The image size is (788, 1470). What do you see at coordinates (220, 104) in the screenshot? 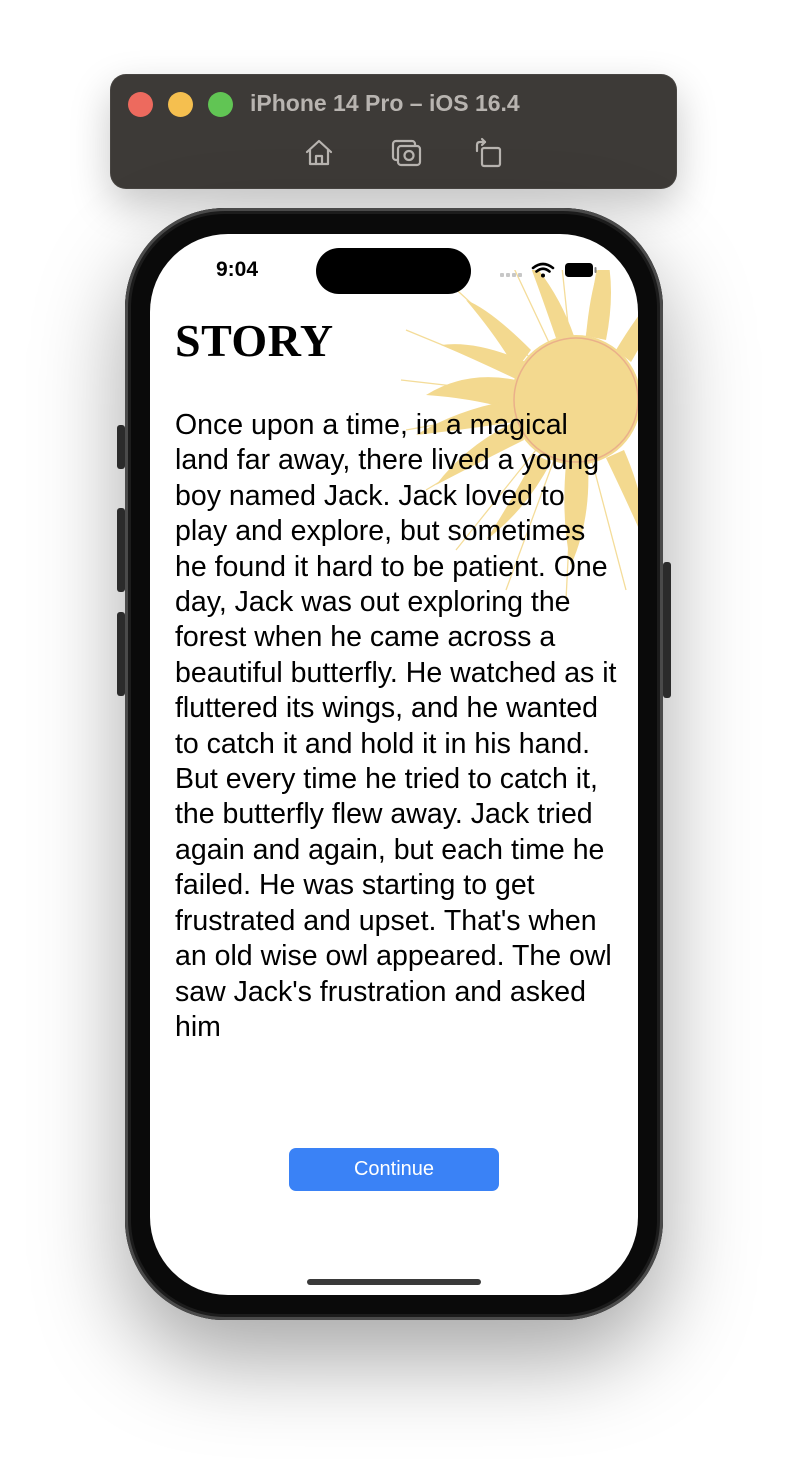
I see `zoom-window-button` at bounding box center [220, 104].